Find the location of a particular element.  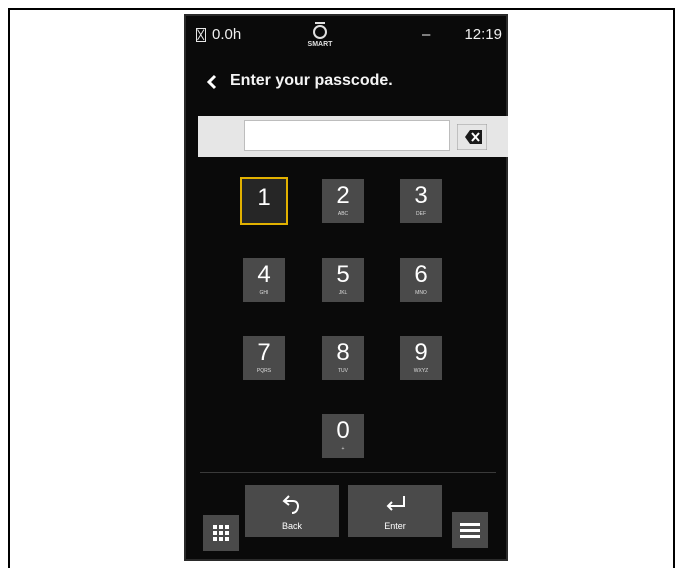

key-7: 7 PQRS is located at coordinates (264, 358).